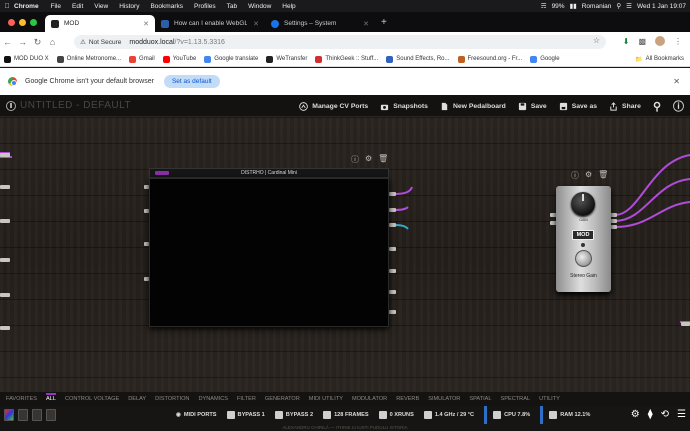 Image resolution: width=690 pixels, height=431 pixels. I want to click on bookmark-item: Gmail, so click(142, 59).